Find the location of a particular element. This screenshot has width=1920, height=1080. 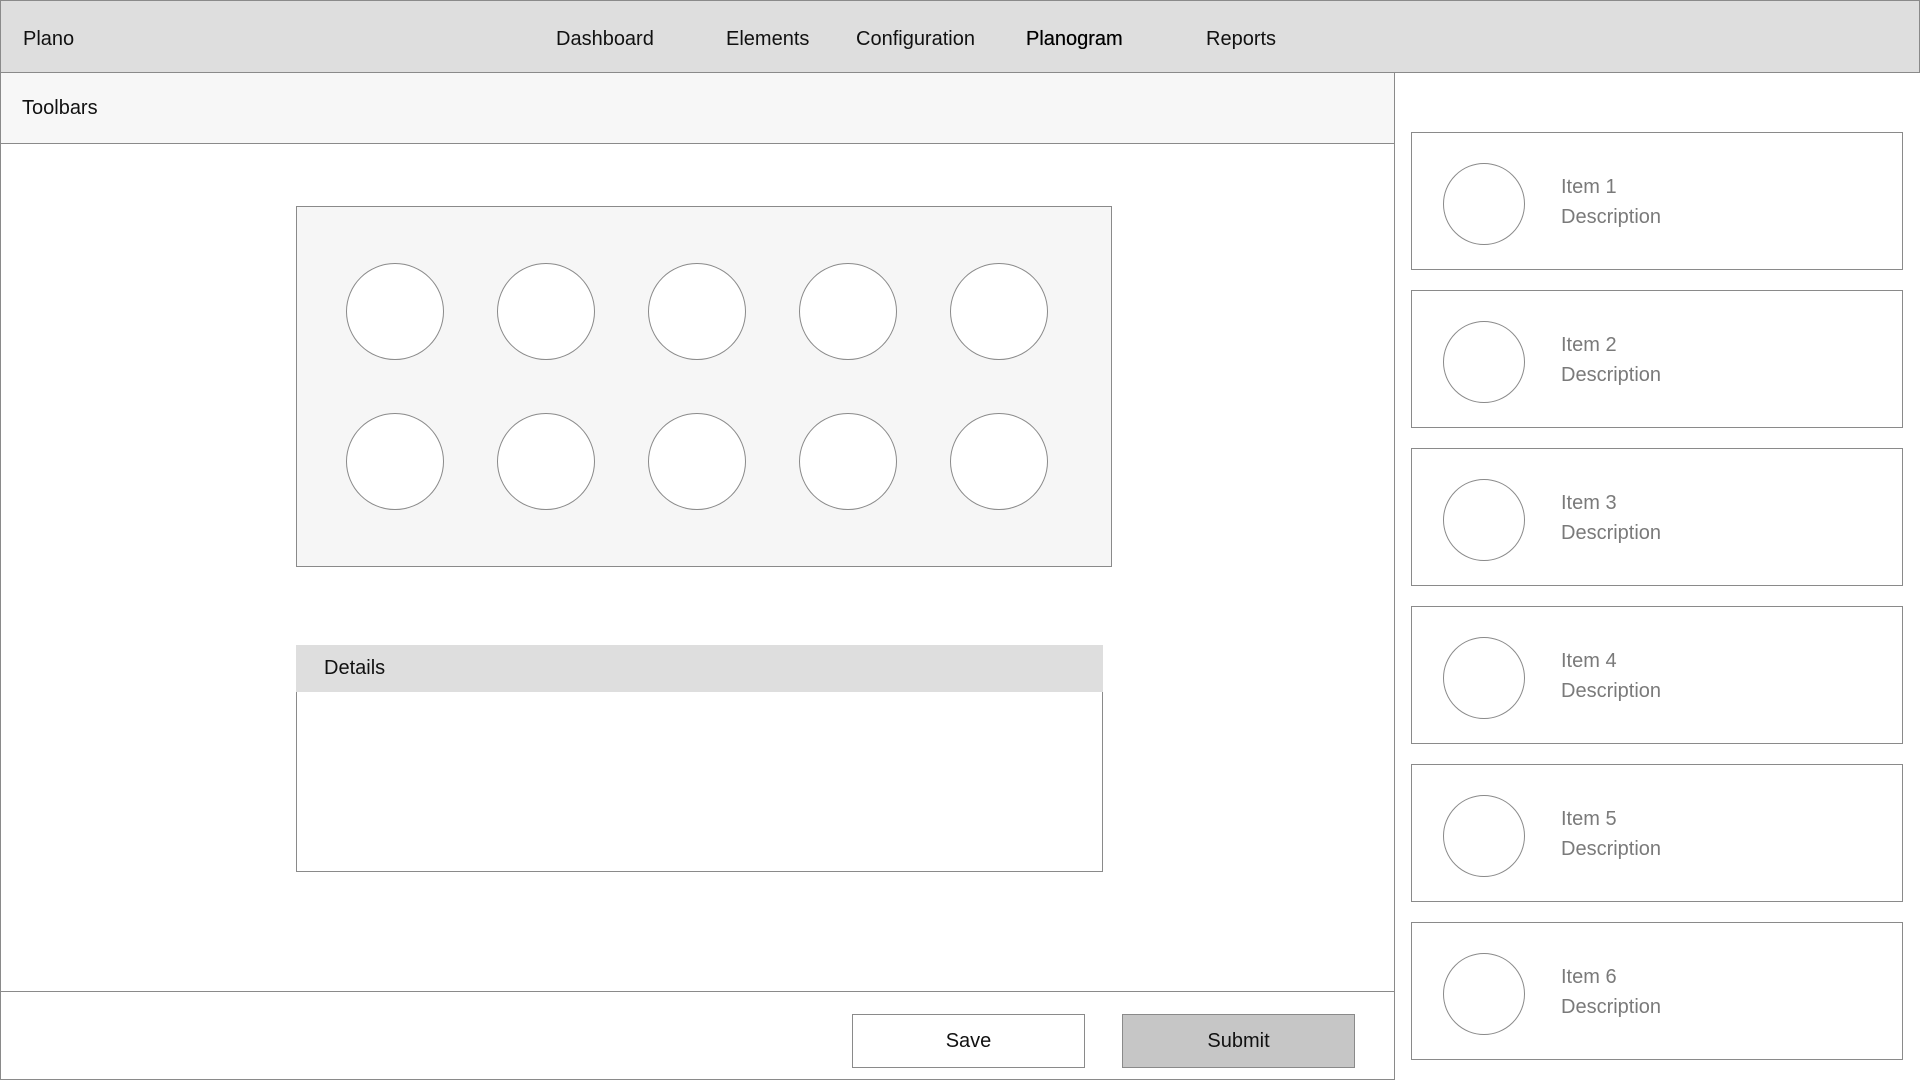

item-title: Item 2 is located at coordinates (1589, 345).